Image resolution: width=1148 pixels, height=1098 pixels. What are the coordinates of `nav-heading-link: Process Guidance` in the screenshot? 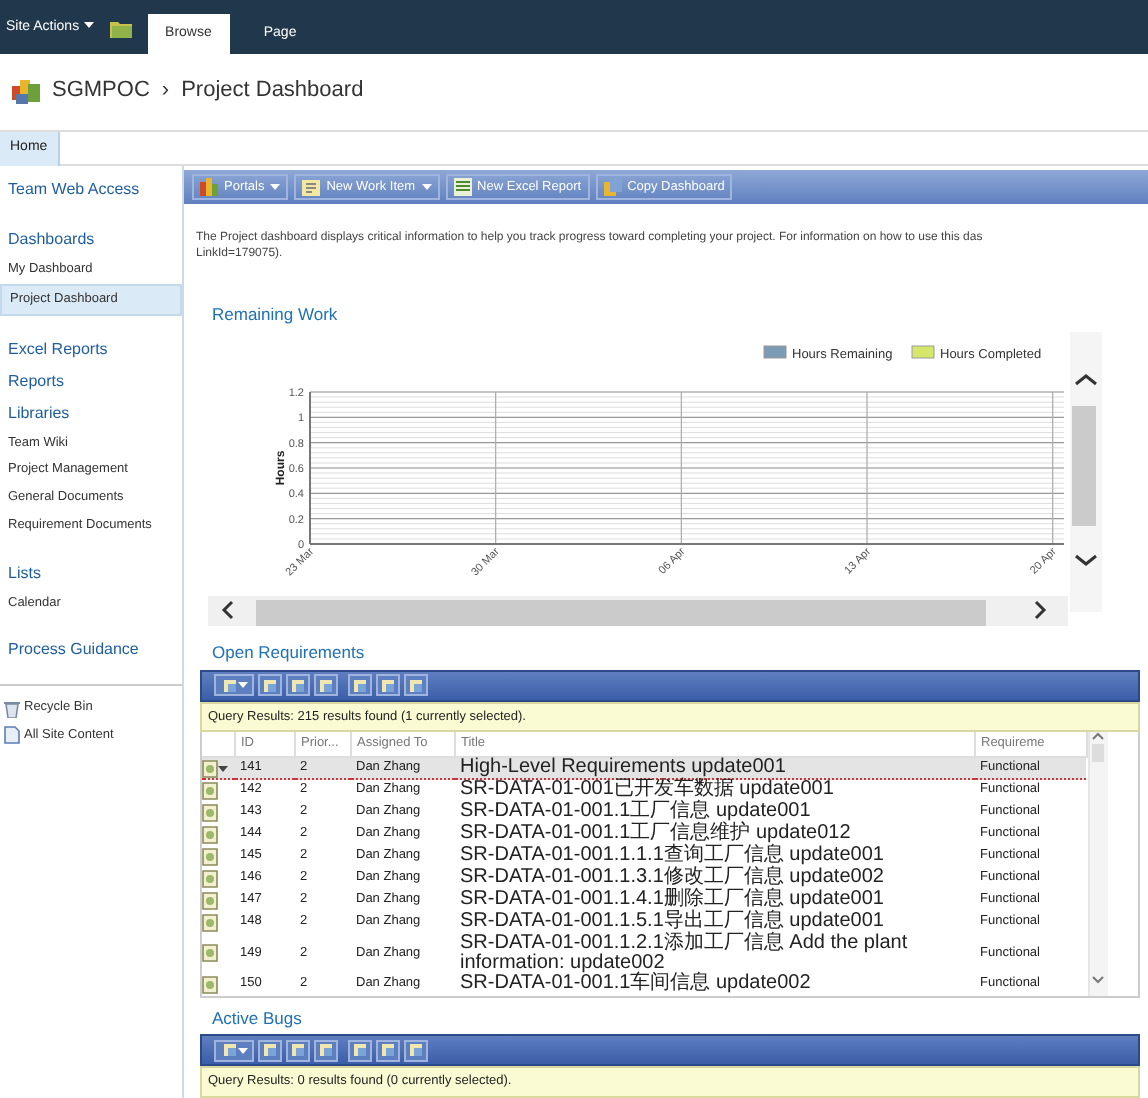 It's located at (91, 650).